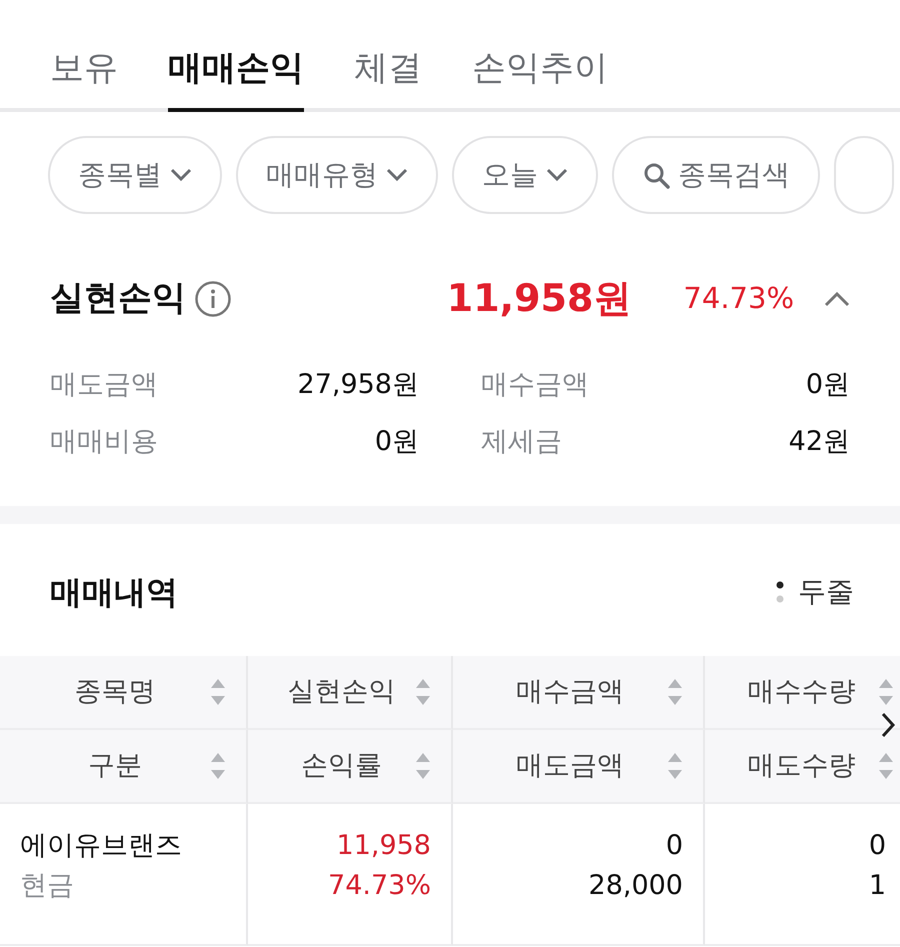 Image resolution: width=900 pixels, height=947 pixels. What do you see at coordinates (124, 767) in the screenshot?
I see `column-header: 구분` at bounding box center [124, 767].